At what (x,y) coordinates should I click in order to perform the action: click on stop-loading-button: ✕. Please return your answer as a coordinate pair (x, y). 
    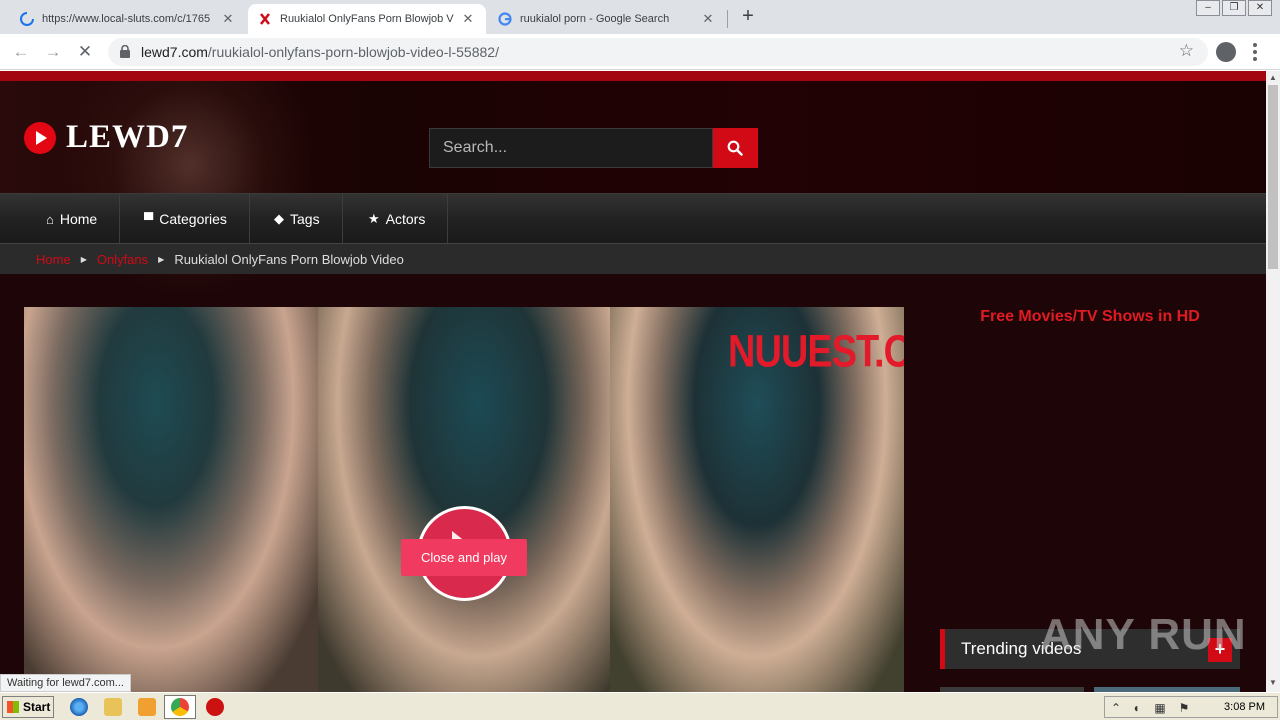
    Looking at the image, I should click on (85, 52).